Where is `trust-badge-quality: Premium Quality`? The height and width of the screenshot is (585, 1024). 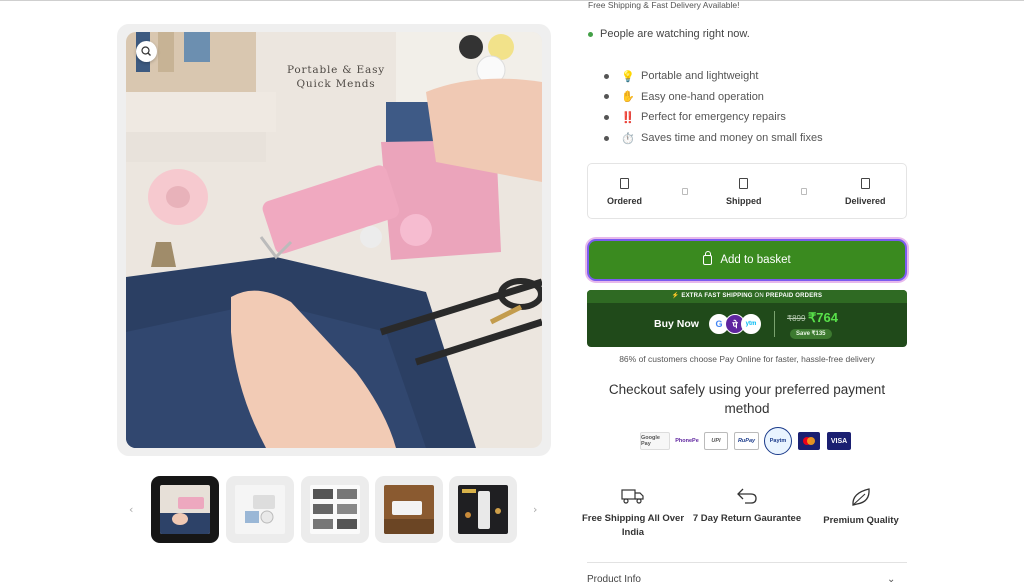 trust-badge-quality: Premium Quality is located at coordinates (861, 507).